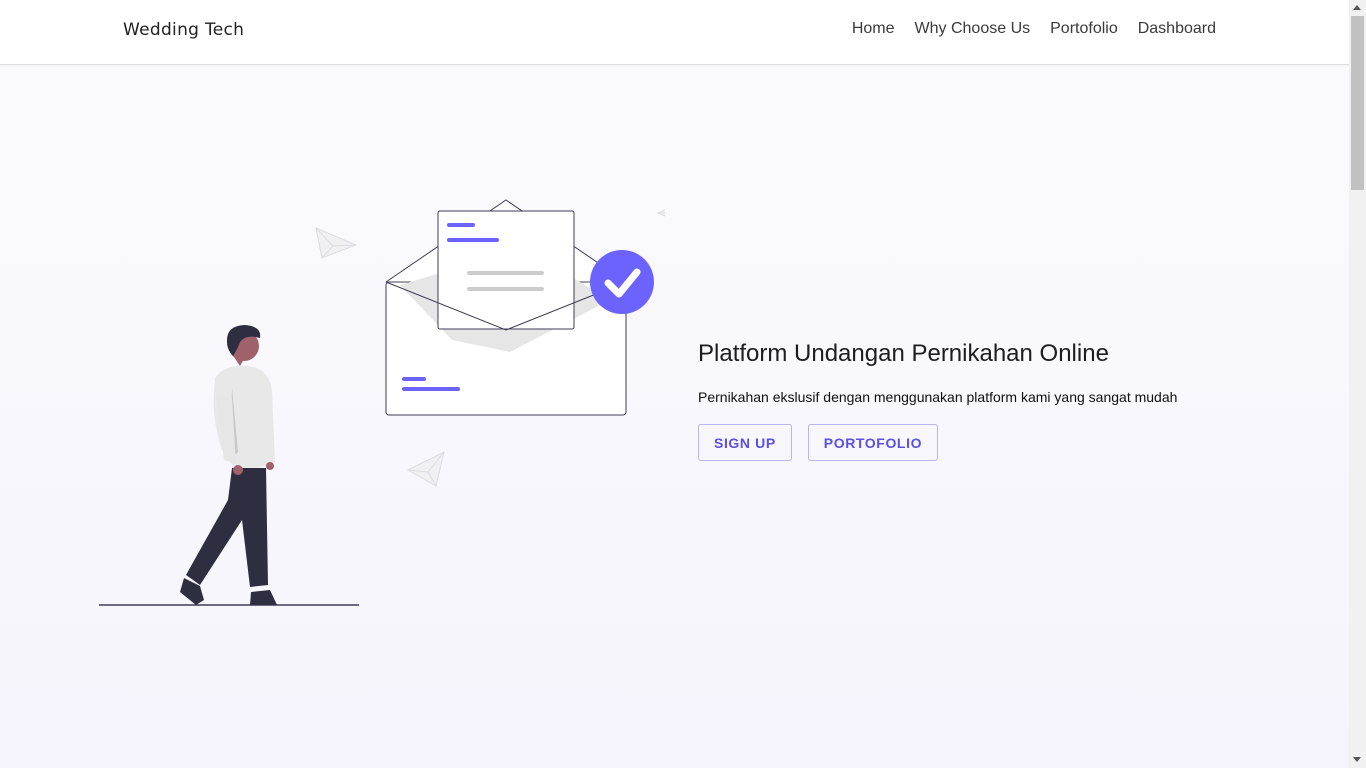 This screenshot has height=768, width=1366. Describe the element at coordinates (622, 282) in the screenshot. I see `check-icon` at that location.